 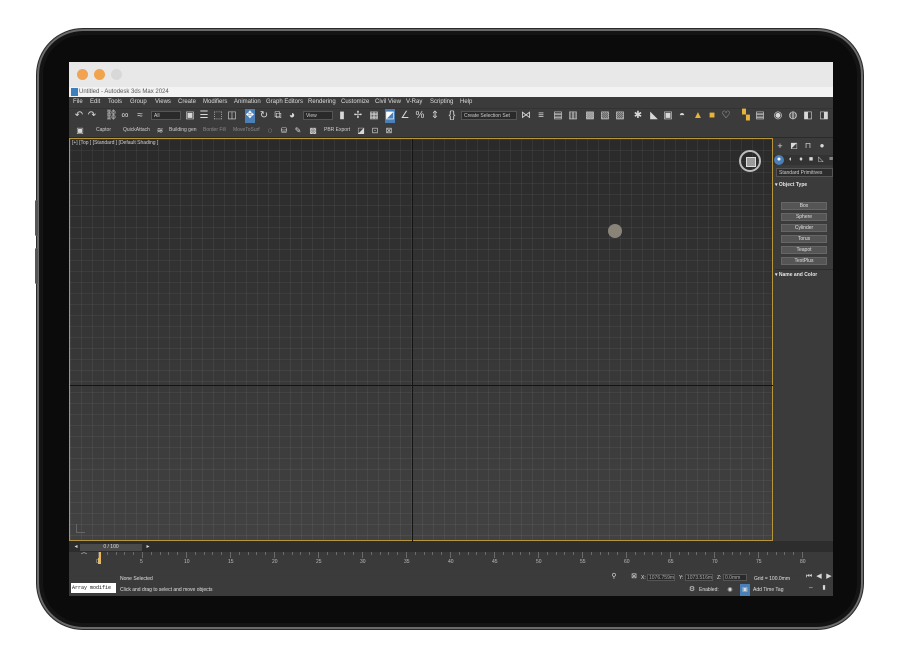 What do you see at coordinates (590, 116) in the screenshot?
I see `curve-editor-icon: ▩` at bounding box center [590, 116].